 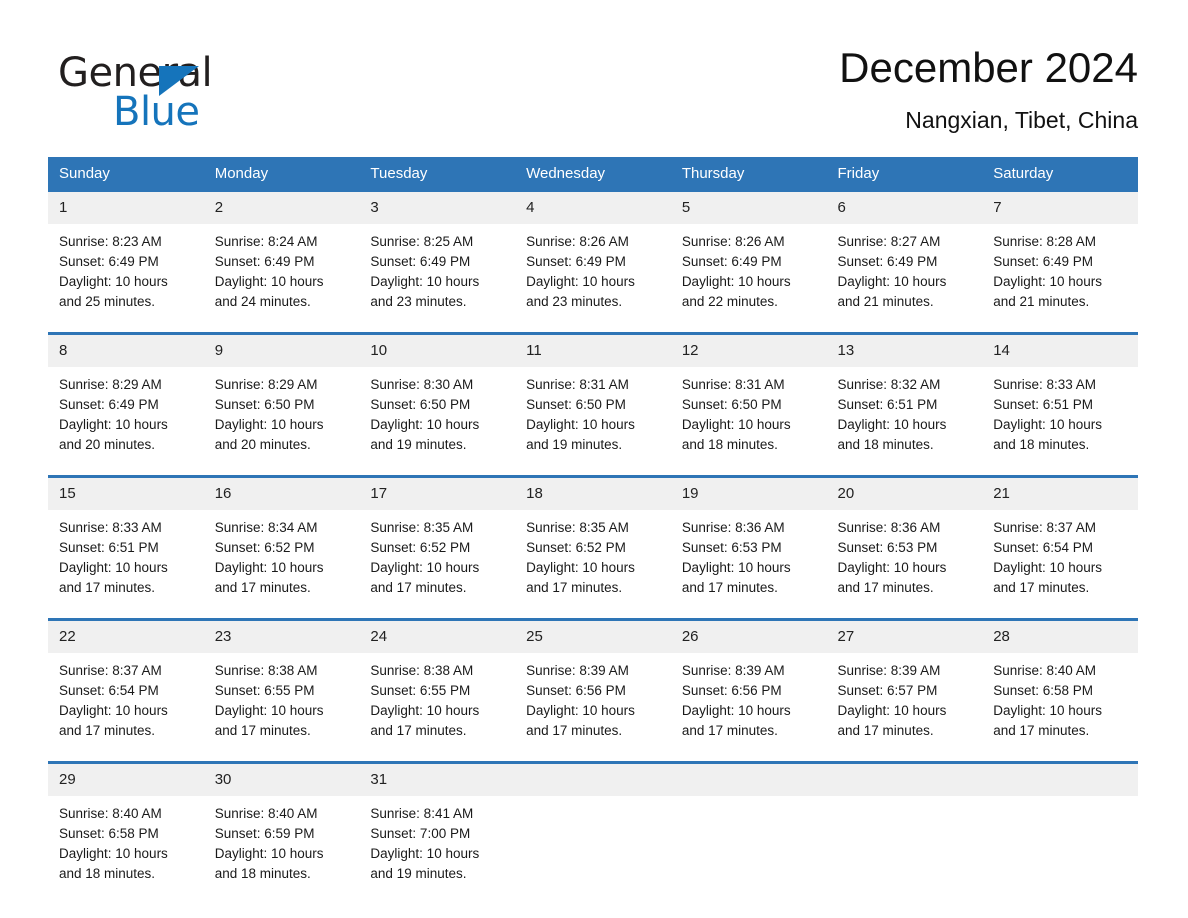 What do you see at coordinates (576, 404) in the screenshot?
I see `sunset-text: Sunset: 6:50 PM` at bounding box center [576, 404].